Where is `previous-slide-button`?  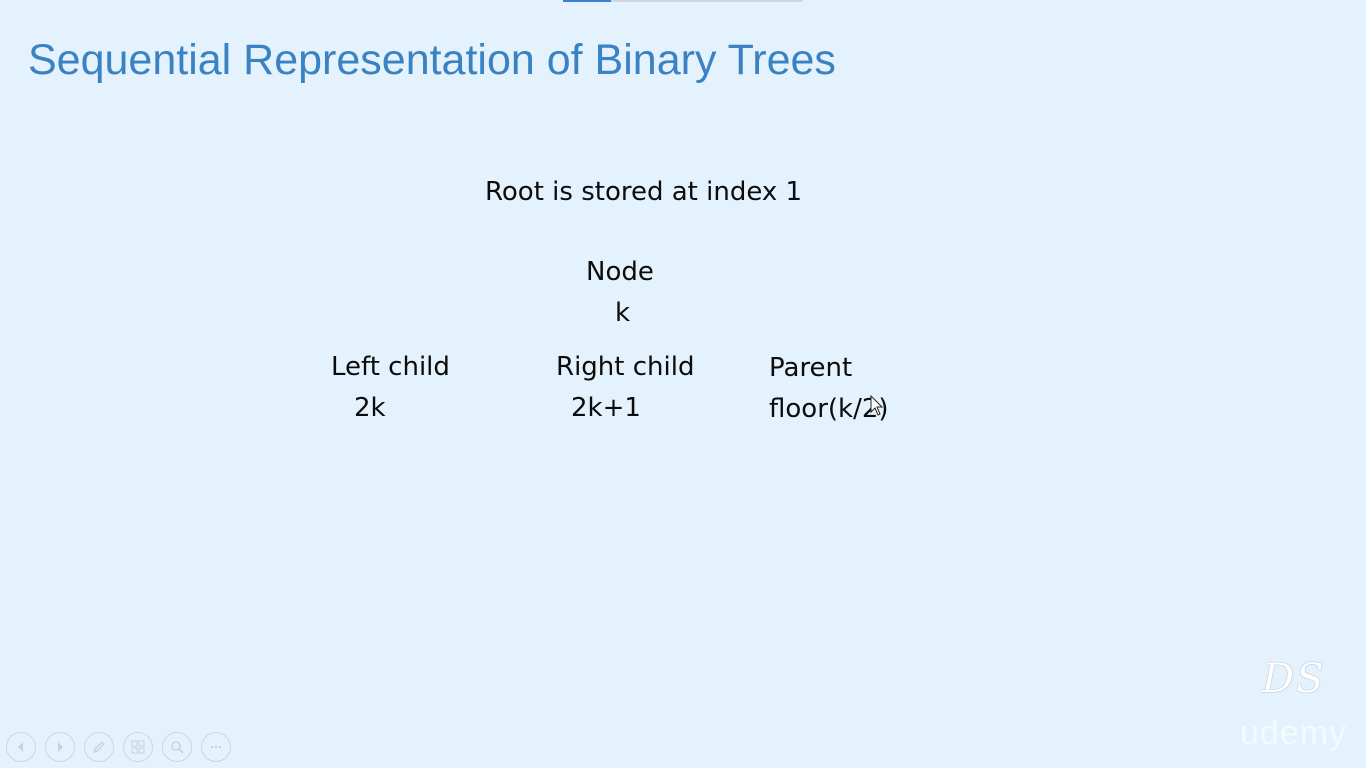 previous-slide-button is located at coordinates (21, 747).